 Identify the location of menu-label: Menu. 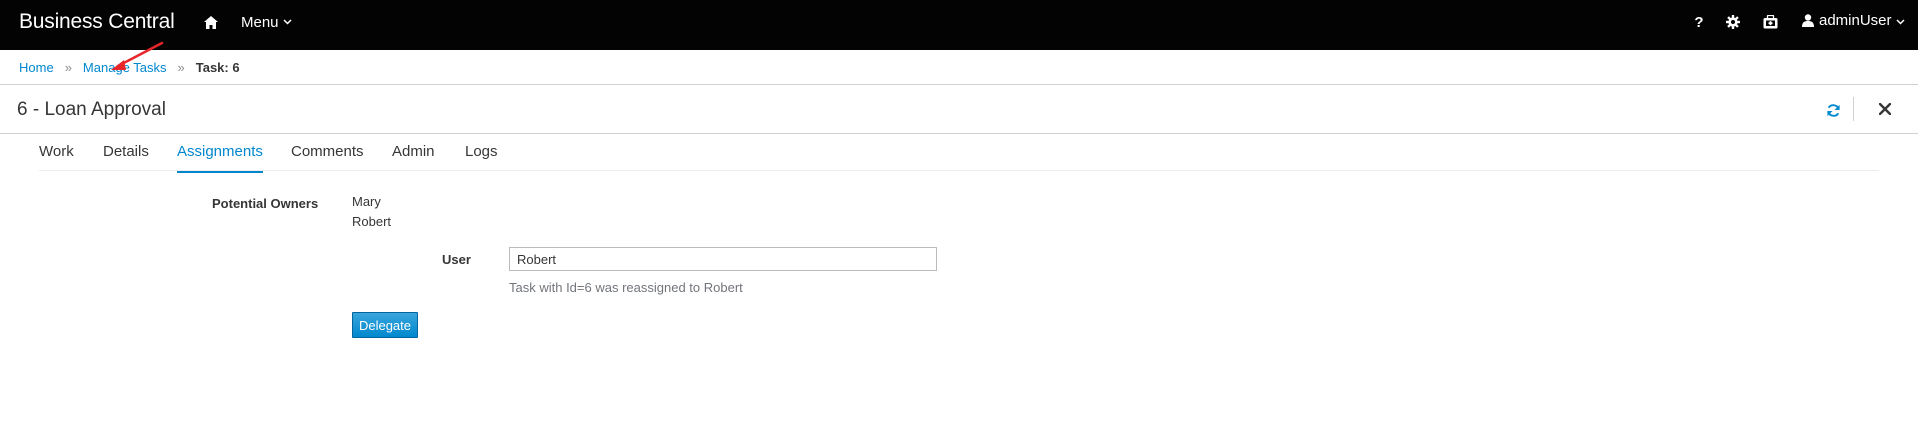
(260, 22).